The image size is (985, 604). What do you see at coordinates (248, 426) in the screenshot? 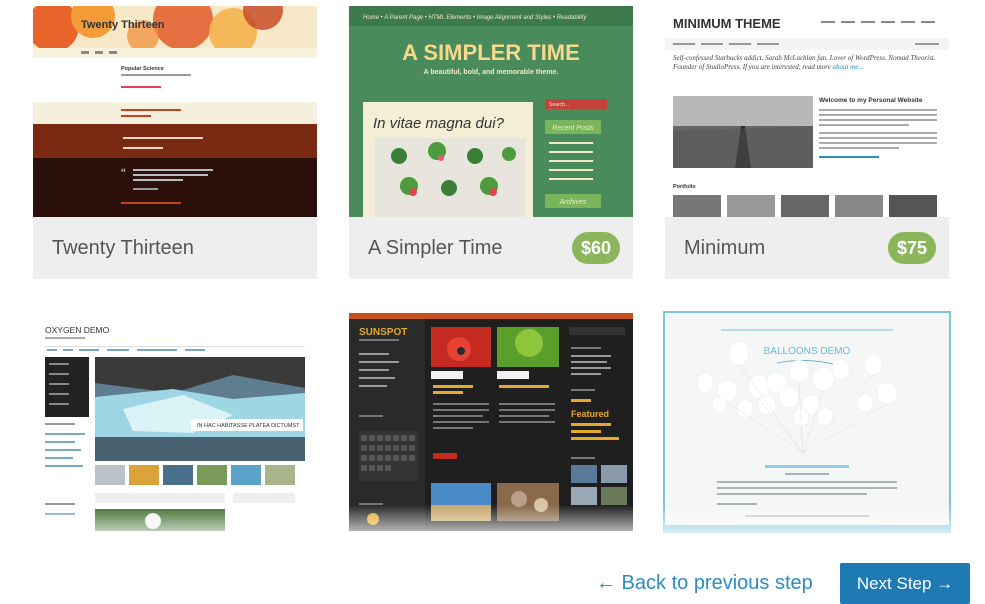
I see `preview-feature-caption: IN HAC HABITASSE PLATEA DICTUMST` at bounding box center [248, 426].